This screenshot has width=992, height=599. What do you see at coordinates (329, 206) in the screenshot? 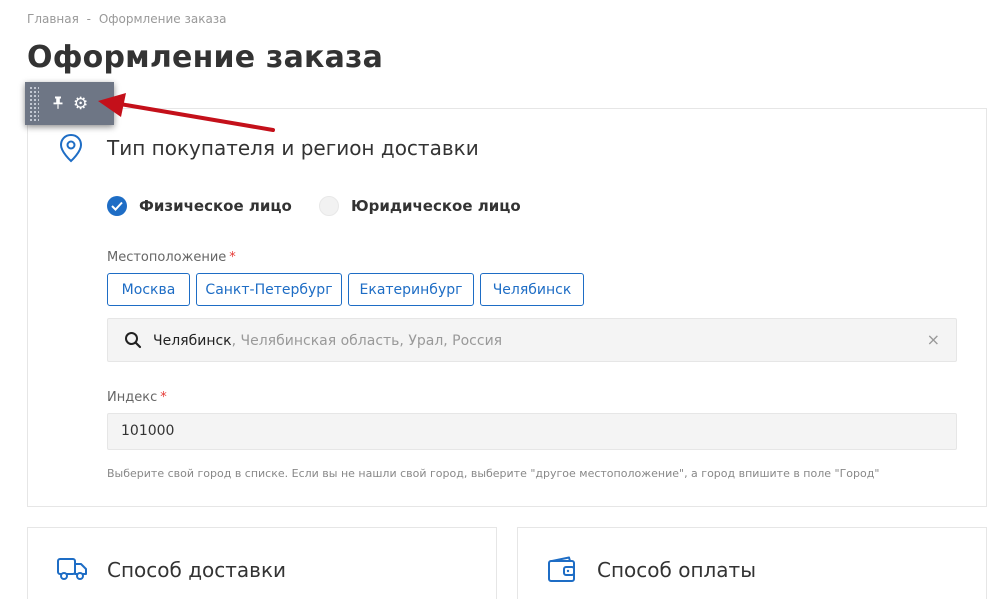
I see `radio-empty-icon` at bounding box center [329, 206].